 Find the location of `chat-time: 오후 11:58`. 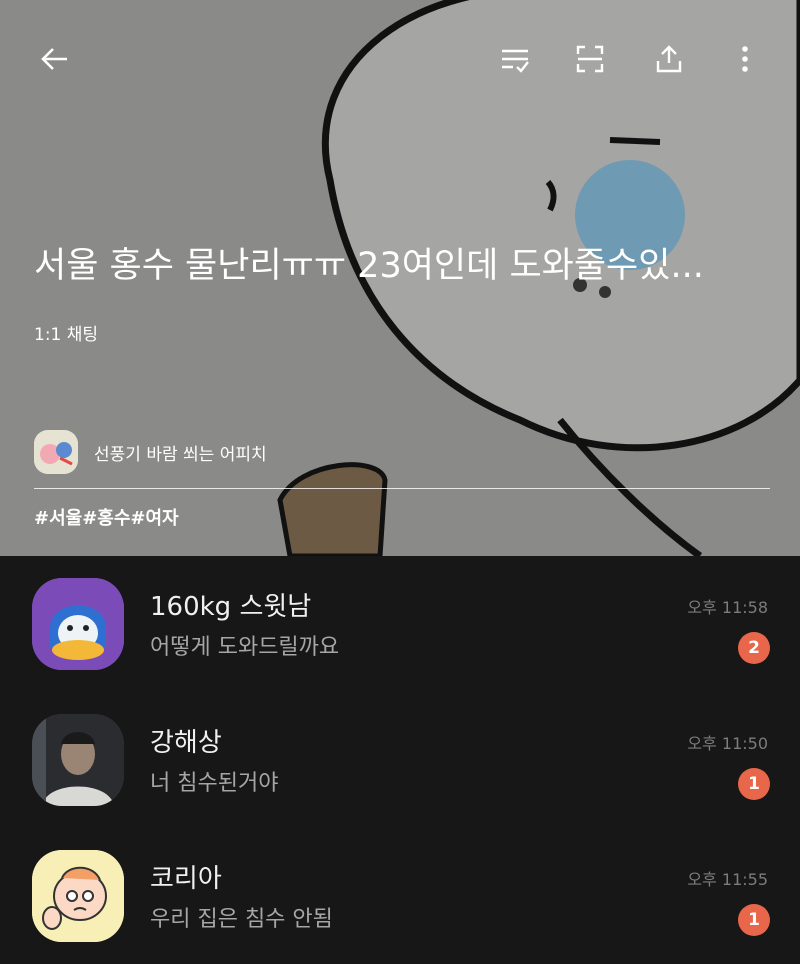

chat-time: 오후 11:58 is located at coordinates (727, 607).